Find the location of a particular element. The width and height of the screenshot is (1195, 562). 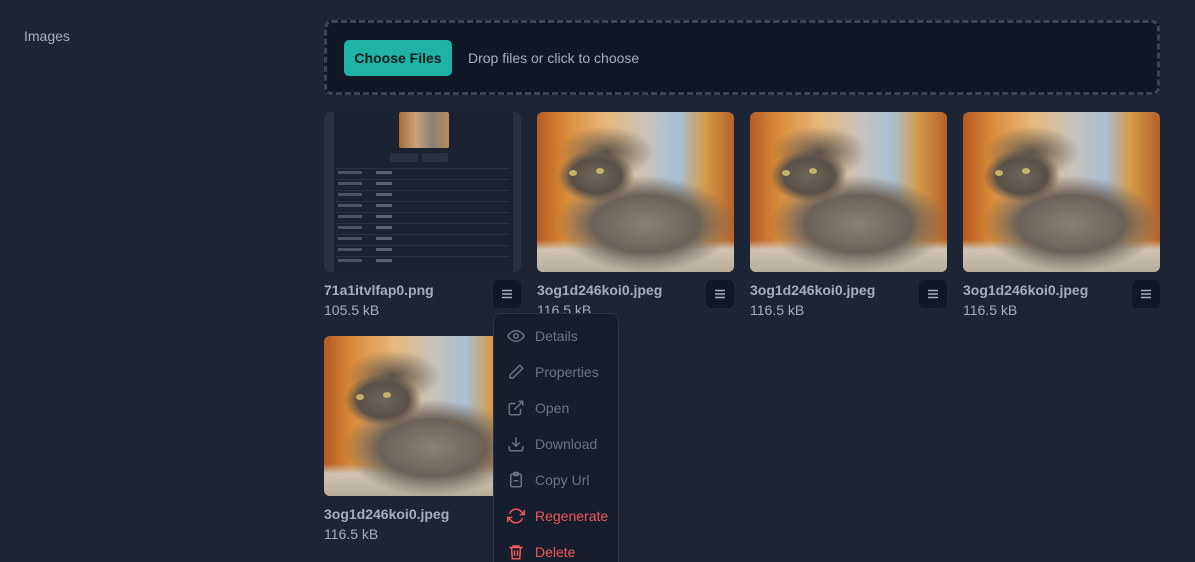

pencil-icon is located at coordinates (516, 372).